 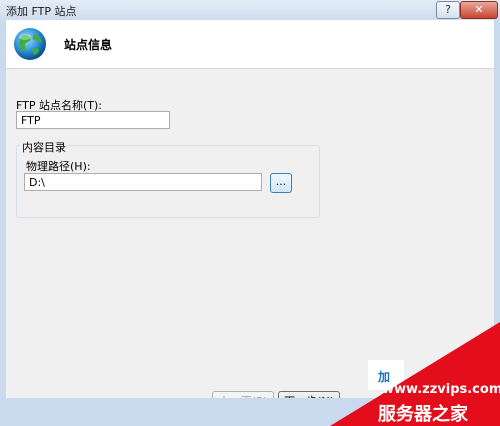 What do you see at coordinates (479, 10) in the screenshot?
I see `close-button: ✕` at bounding box center [479, 10].